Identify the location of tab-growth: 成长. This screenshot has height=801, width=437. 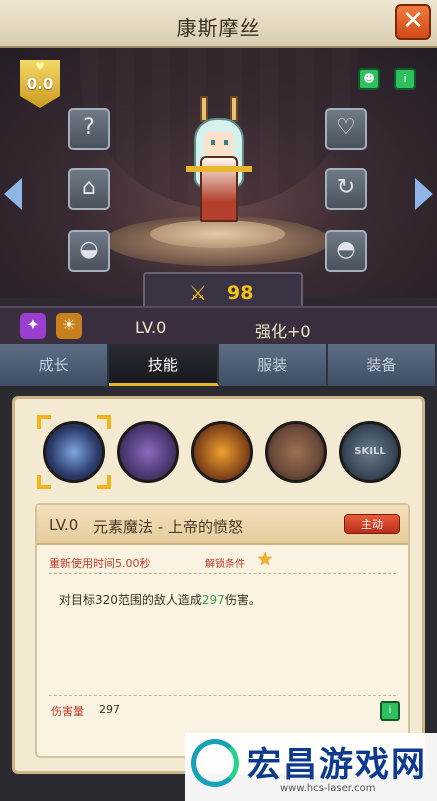
(55, 365).